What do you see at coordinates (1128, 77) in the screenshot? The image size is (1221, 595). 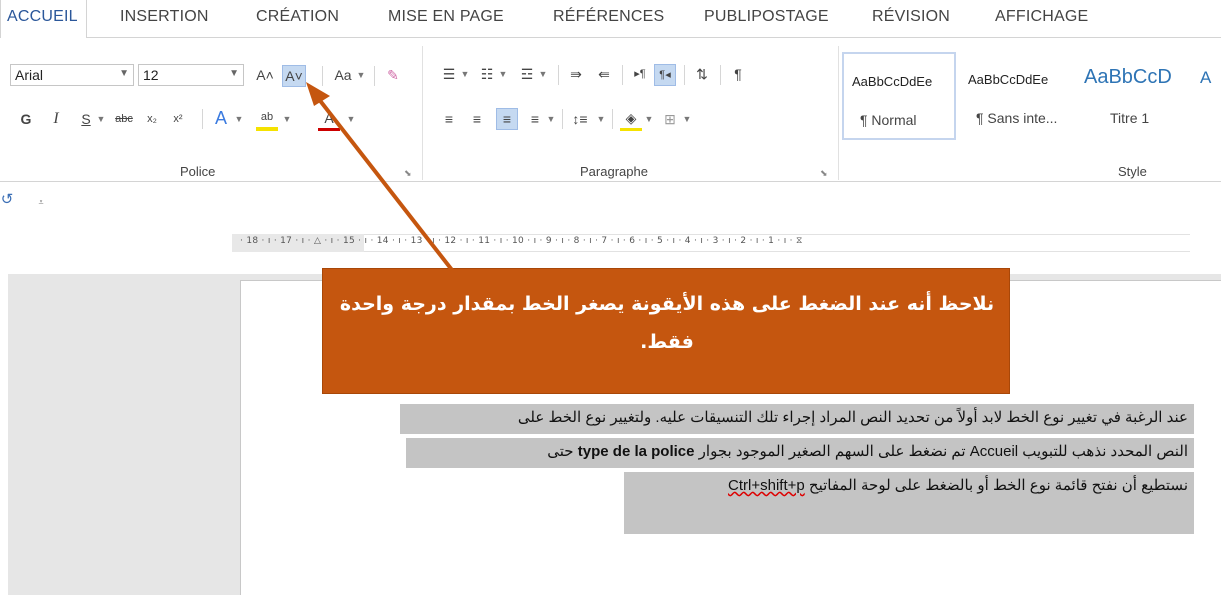 I see `style-sample: AaBbCcD` at bounding box center [1128, 77].